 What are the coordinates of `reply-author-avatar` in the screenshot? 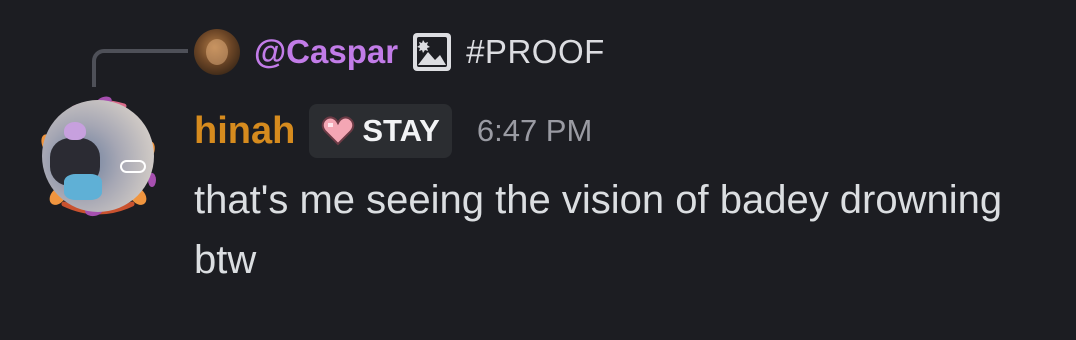 It's located at (217, 52).